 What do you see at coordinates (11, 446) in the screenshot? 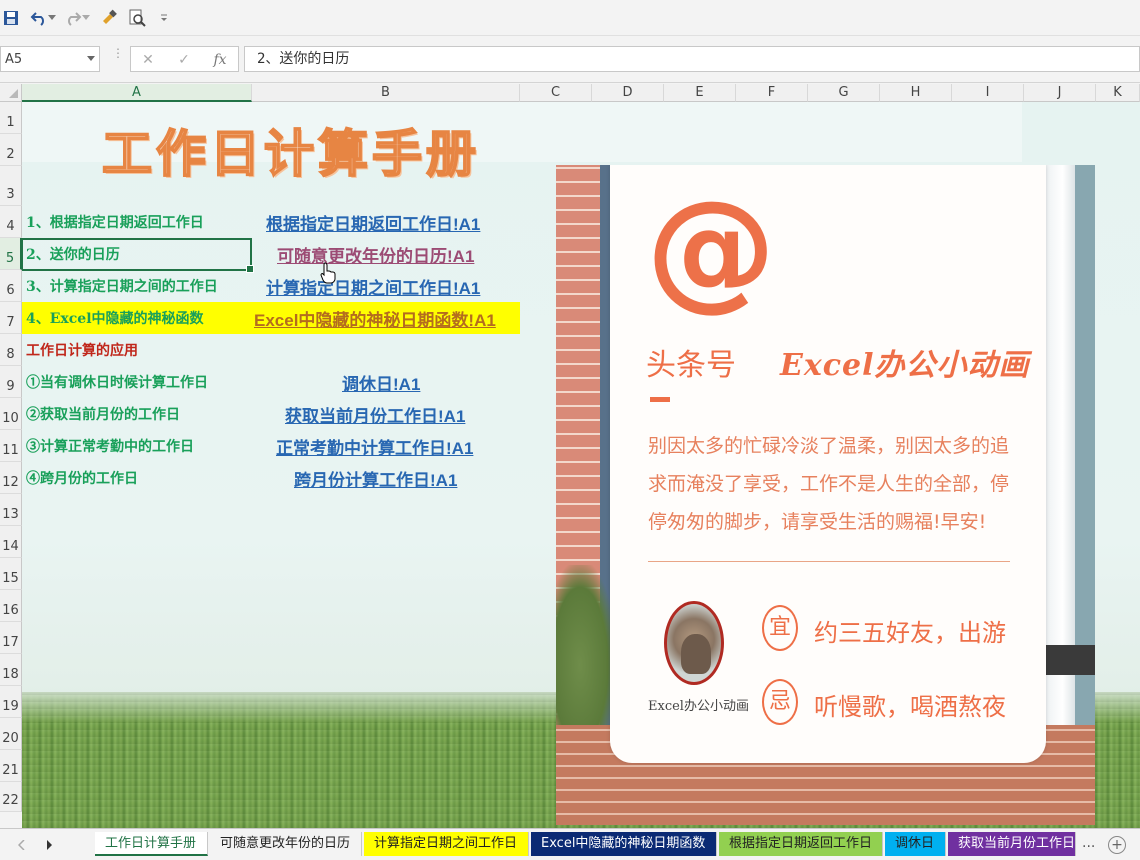
I see `row-header-11: 11` at bounding box center [11, 446].